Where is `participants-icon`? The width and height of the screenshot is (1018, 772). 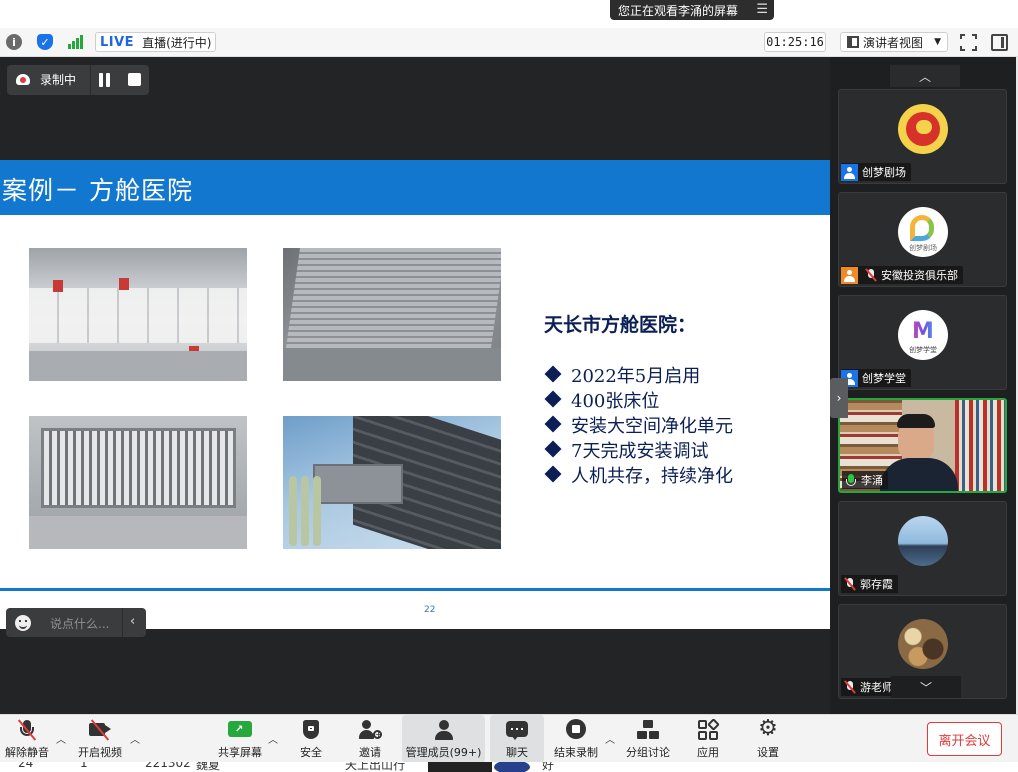 participants-icon is located at coordinates (444, 730).